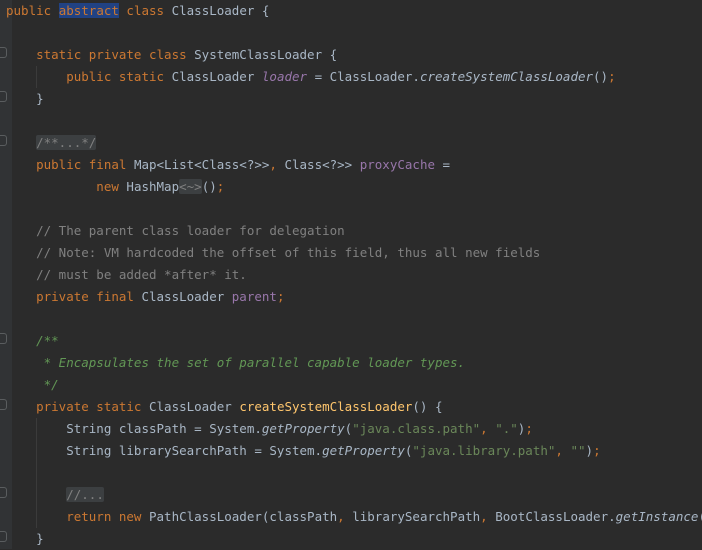 The width and height of the screenshot is (702, 550). Describe the element at coordinates (354, 55) in the screenshot. I see `code-line: static private class SystemClassLoader {` at that location.